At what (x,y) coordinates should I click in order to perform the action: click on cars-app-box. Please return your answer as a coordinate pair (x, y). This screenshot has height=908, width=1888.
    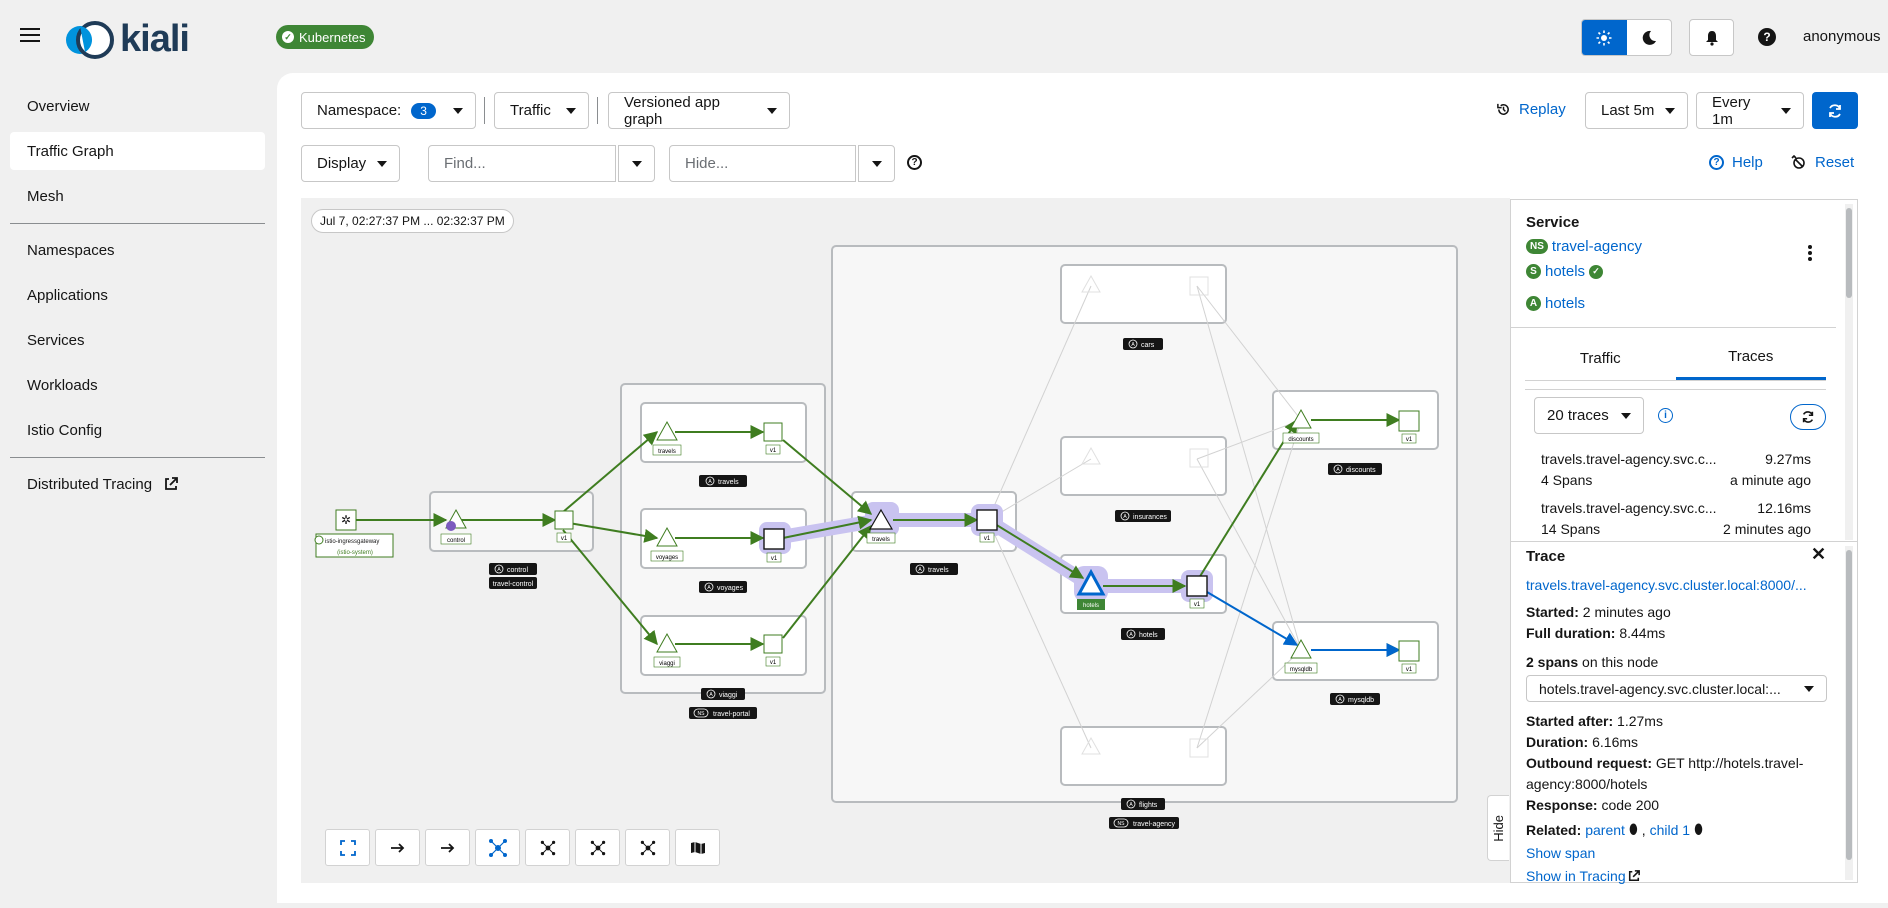
    Looking at the image, I should click on (1143, 294).